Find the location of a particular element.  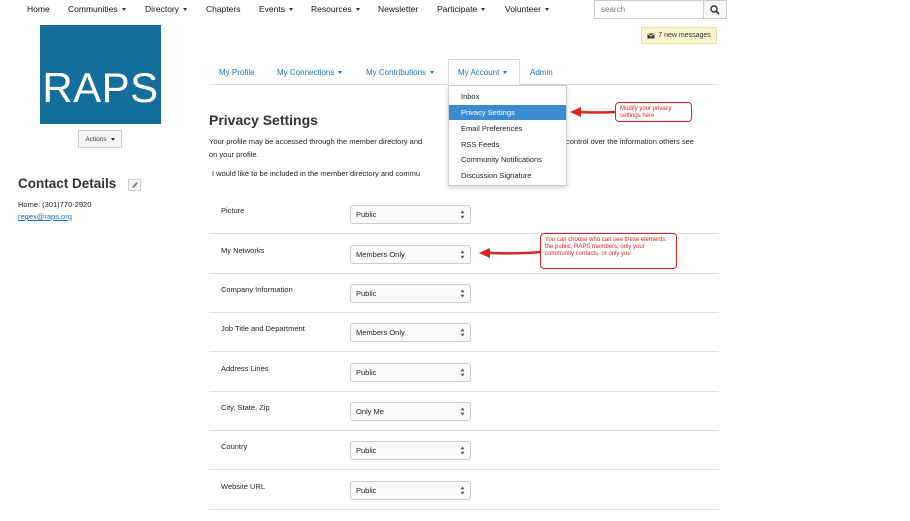

privacy-select-job-title: Members Only is located at coordinates (410, 332).